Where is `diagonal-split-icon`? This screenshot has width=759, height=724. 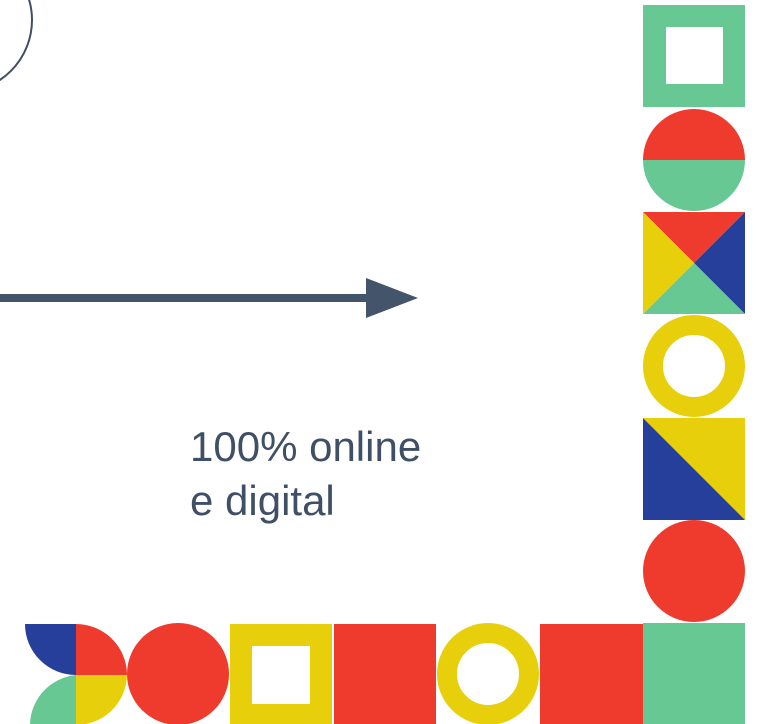
diagonal-split-icon is located at coordinates (694, 469).